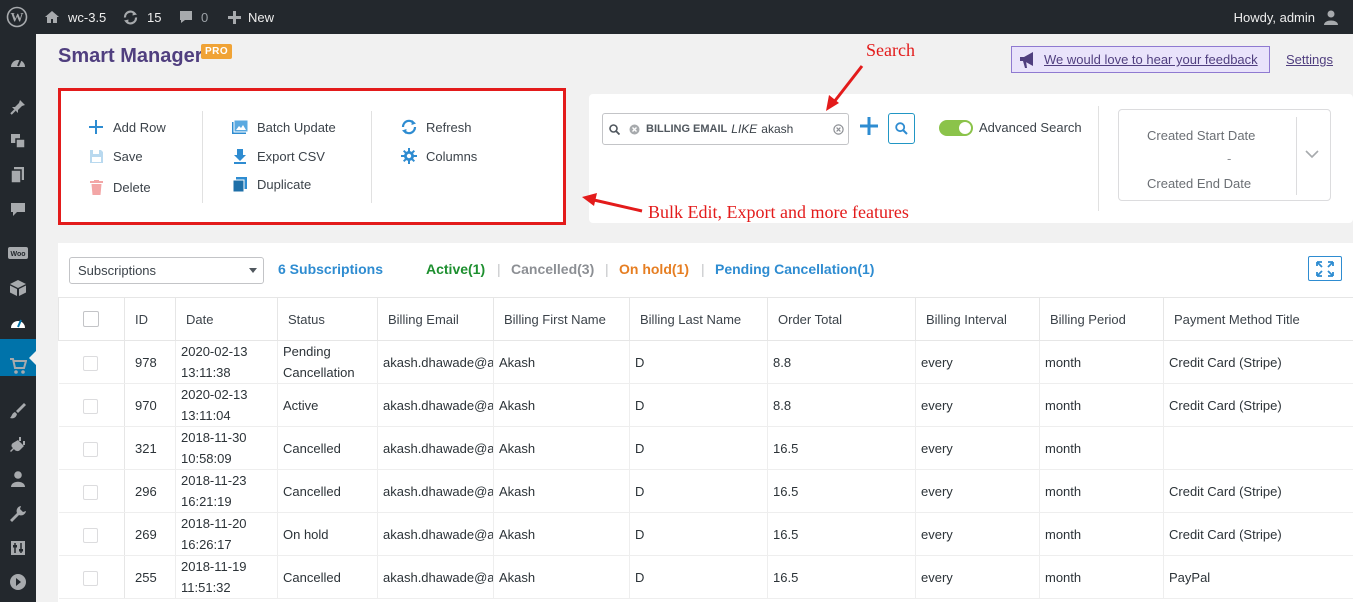  What do you see at coordinates (1258, 577) in the screenshot?
I see `cell-payment-method: PayPal` at bounding box center [1258, 577].